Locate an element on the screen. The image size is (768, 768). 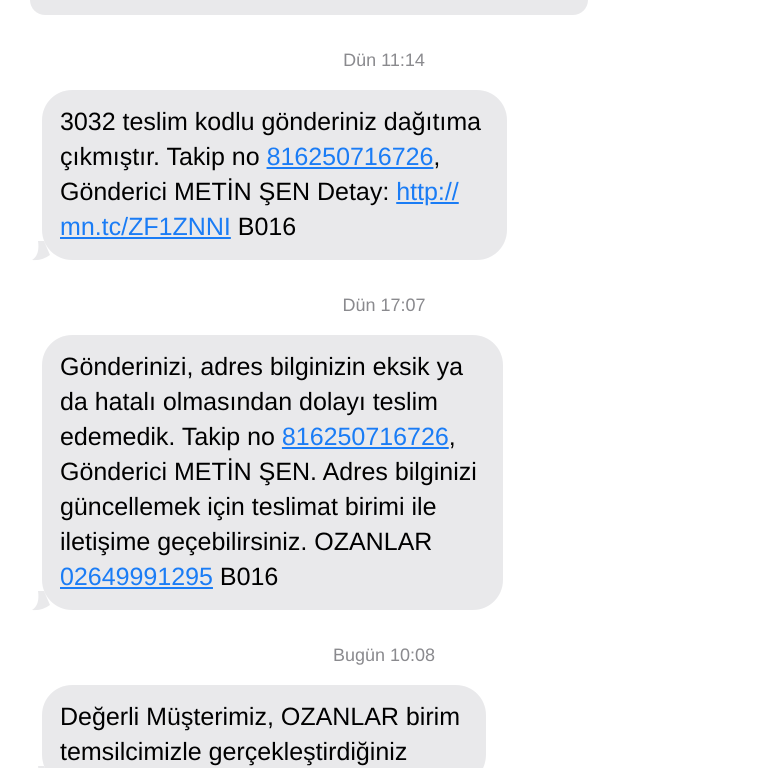
link: 02649991295 is located at coordinates (136, 577).